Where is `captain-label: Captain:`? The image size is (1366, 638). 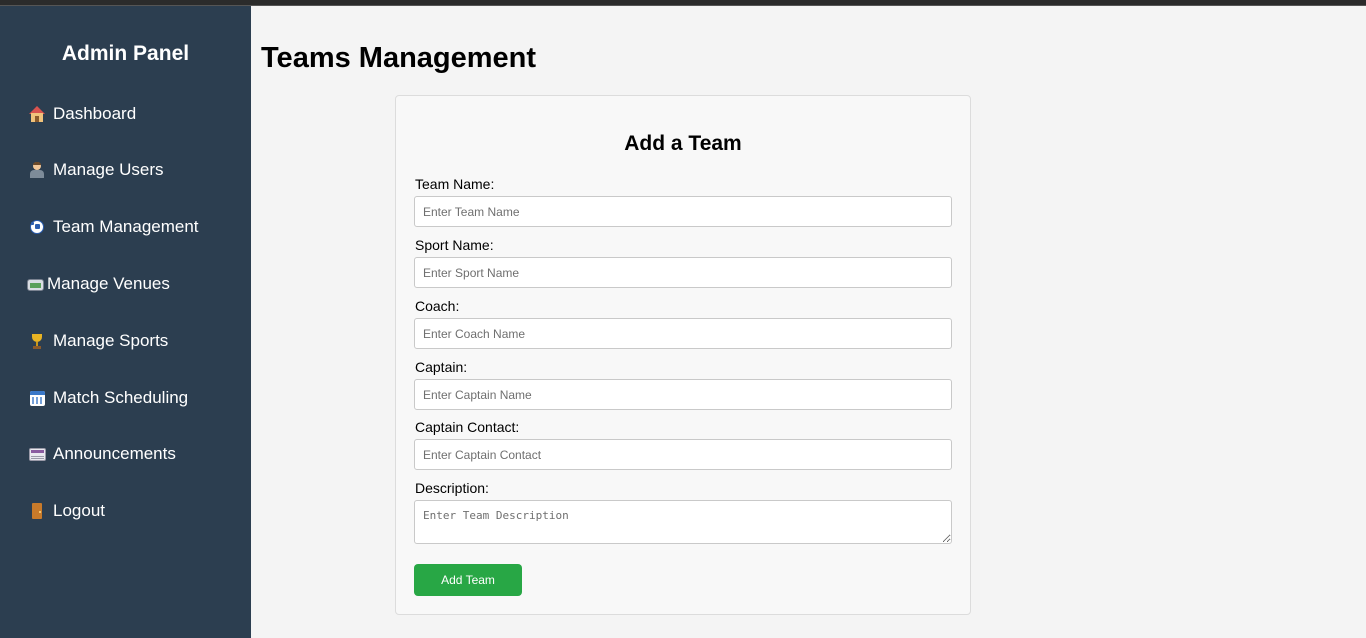
captain-label: Captain: is located at coordinates (441, 367).